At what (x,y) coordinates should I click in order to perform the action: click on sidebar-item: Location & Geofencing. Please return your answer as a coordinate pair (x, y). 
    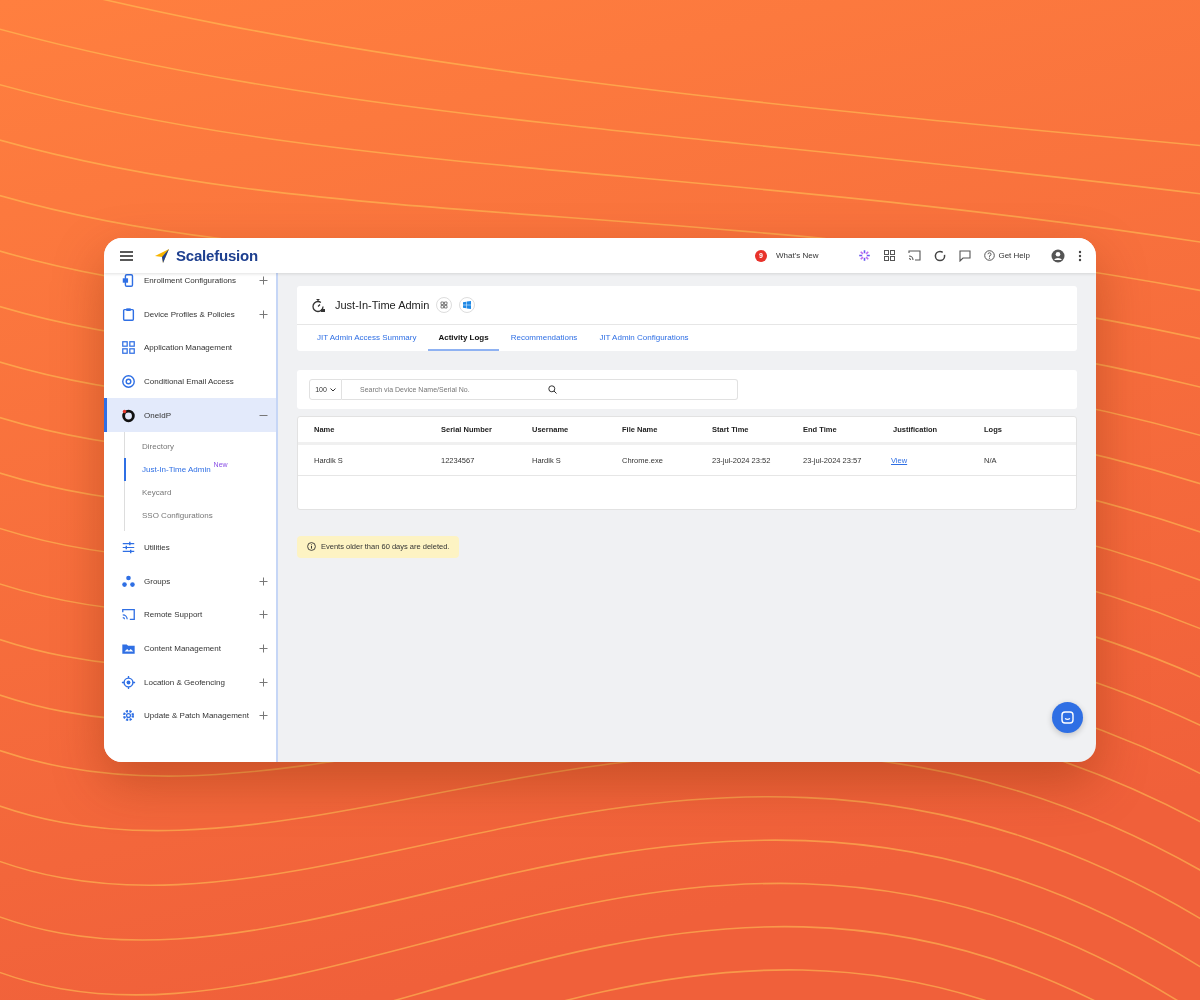
    Looking at the image, I should click on (190, 682).